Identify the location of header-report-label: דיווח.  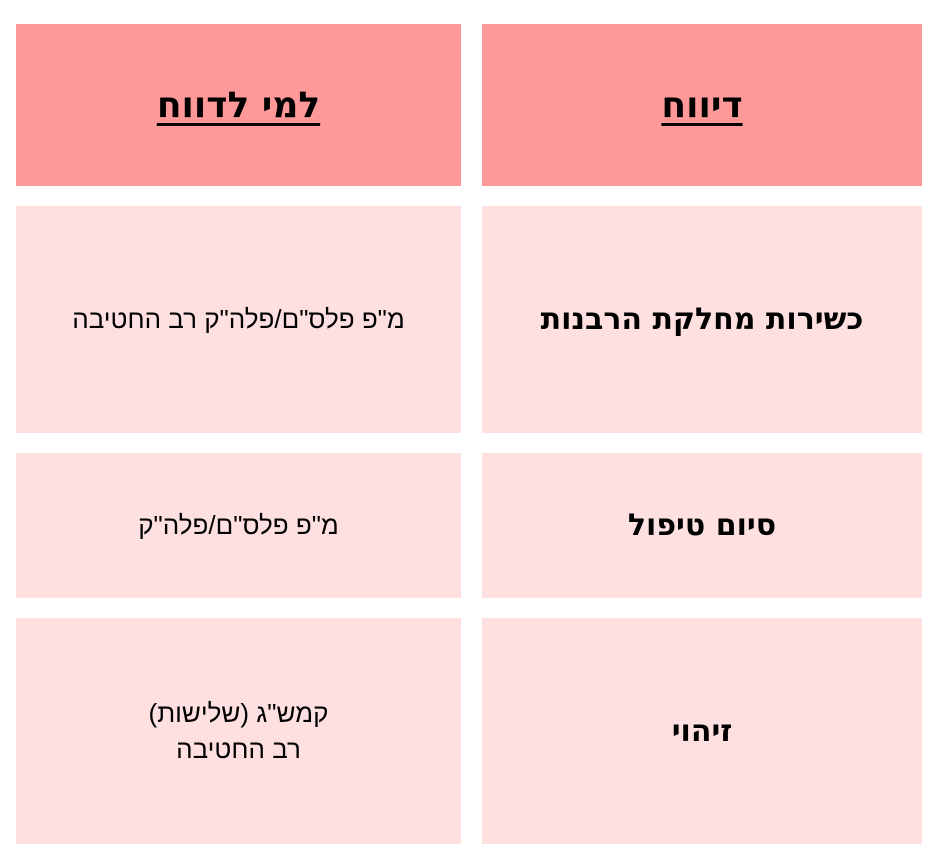
(702, 105).